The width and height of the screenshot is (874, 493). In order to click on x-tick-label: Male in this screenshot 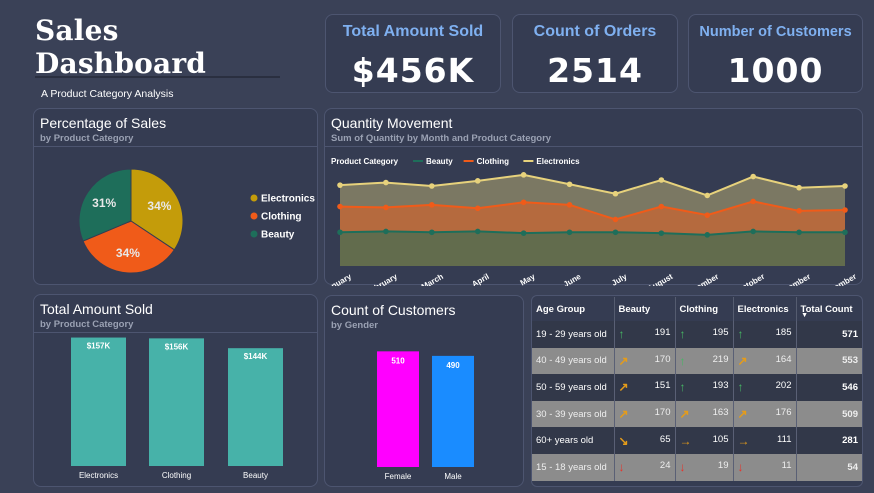, I will do `click(453, 476)`.